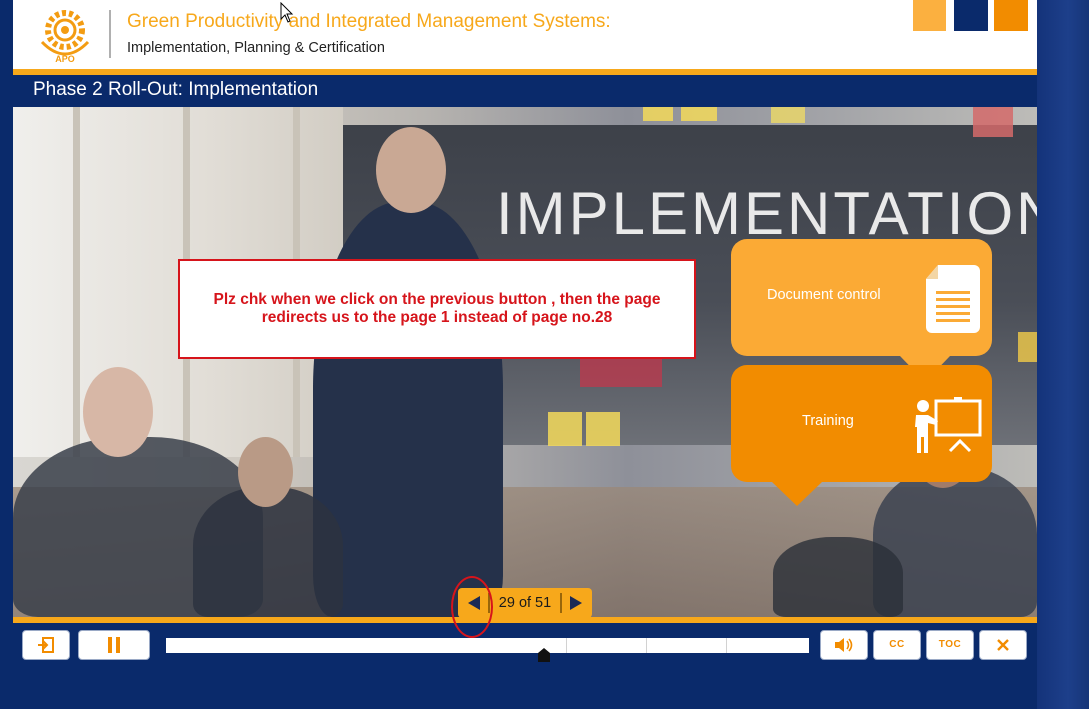 The height and width of the screenshot is (709, 1089). I want to click on logo-text: APO, so click(65, 59).